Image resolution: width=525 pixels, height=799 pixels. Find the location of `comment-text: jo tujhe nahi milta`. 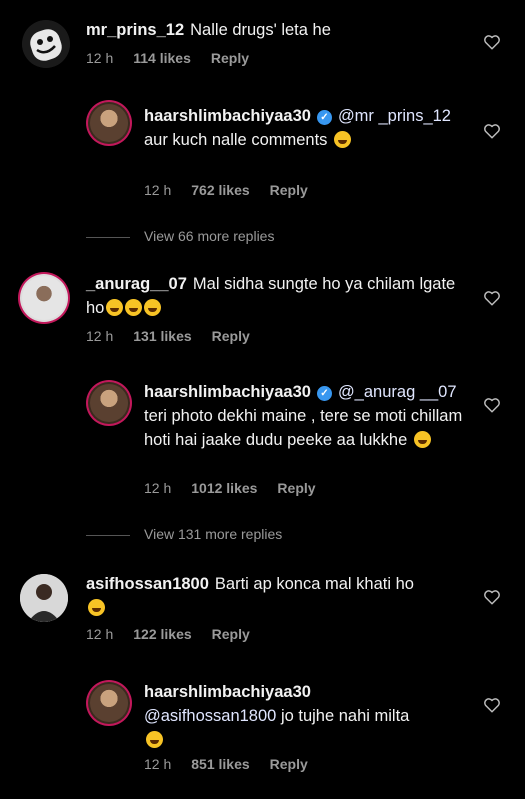

comment-text: jo tujhe nahi milta is located at coordinates (345, 716).